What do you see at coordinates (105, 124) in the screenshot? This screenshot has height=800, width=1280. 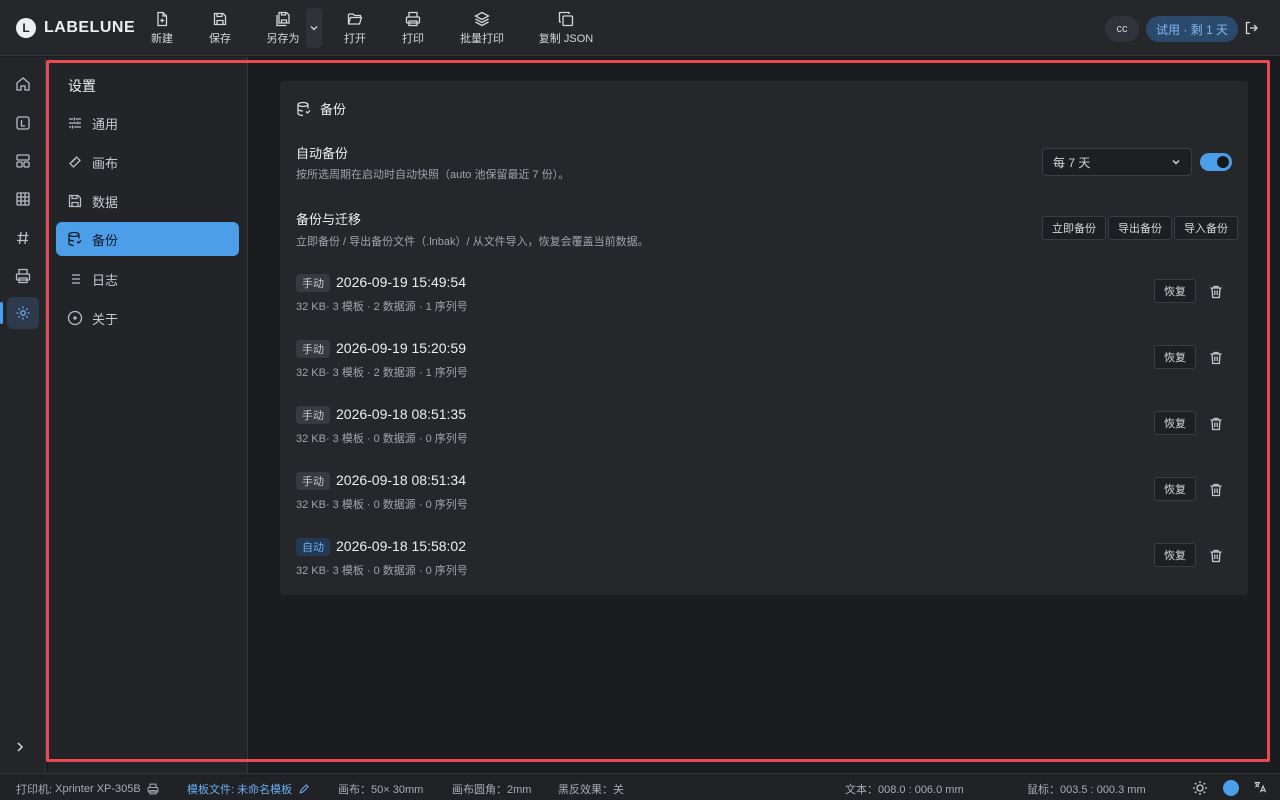 I see `nav-label-general: 通用` at bounding box center [105, 124].